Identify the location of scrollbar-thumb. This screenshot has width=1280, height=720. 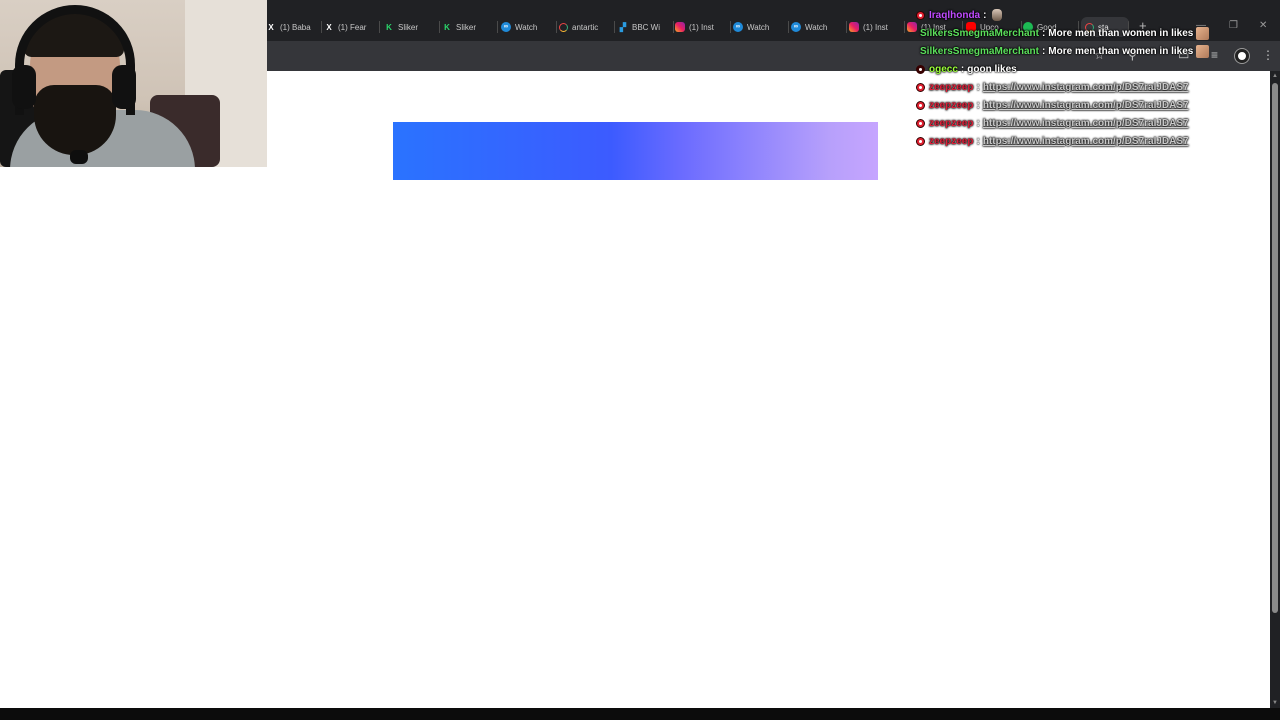
(1275, 348).